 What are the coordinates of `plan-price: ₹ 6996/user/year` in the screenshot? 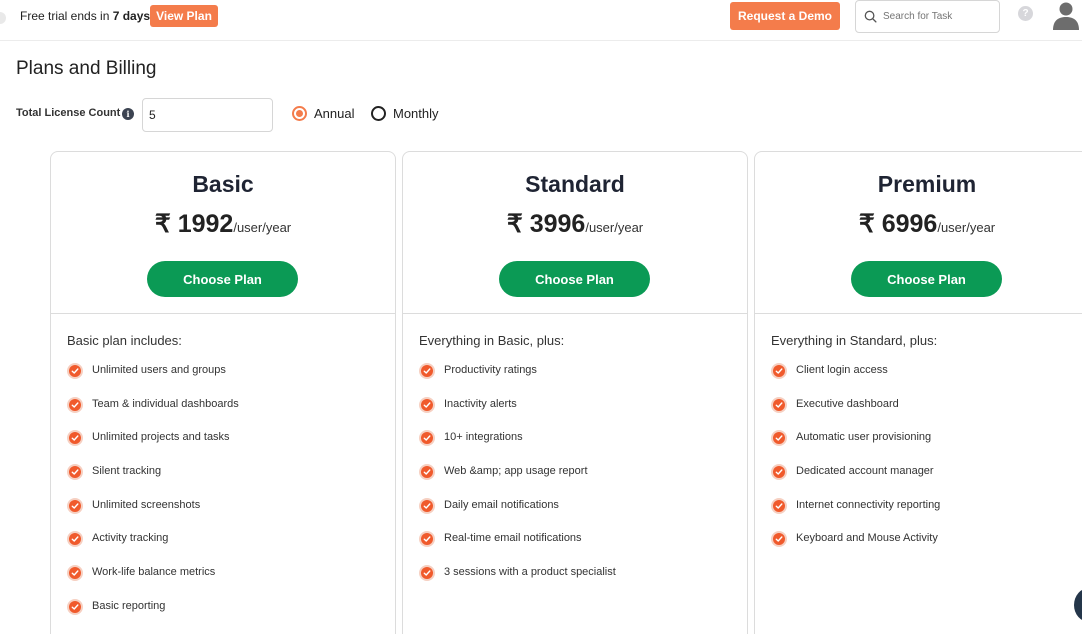 It's located at (918, 224).